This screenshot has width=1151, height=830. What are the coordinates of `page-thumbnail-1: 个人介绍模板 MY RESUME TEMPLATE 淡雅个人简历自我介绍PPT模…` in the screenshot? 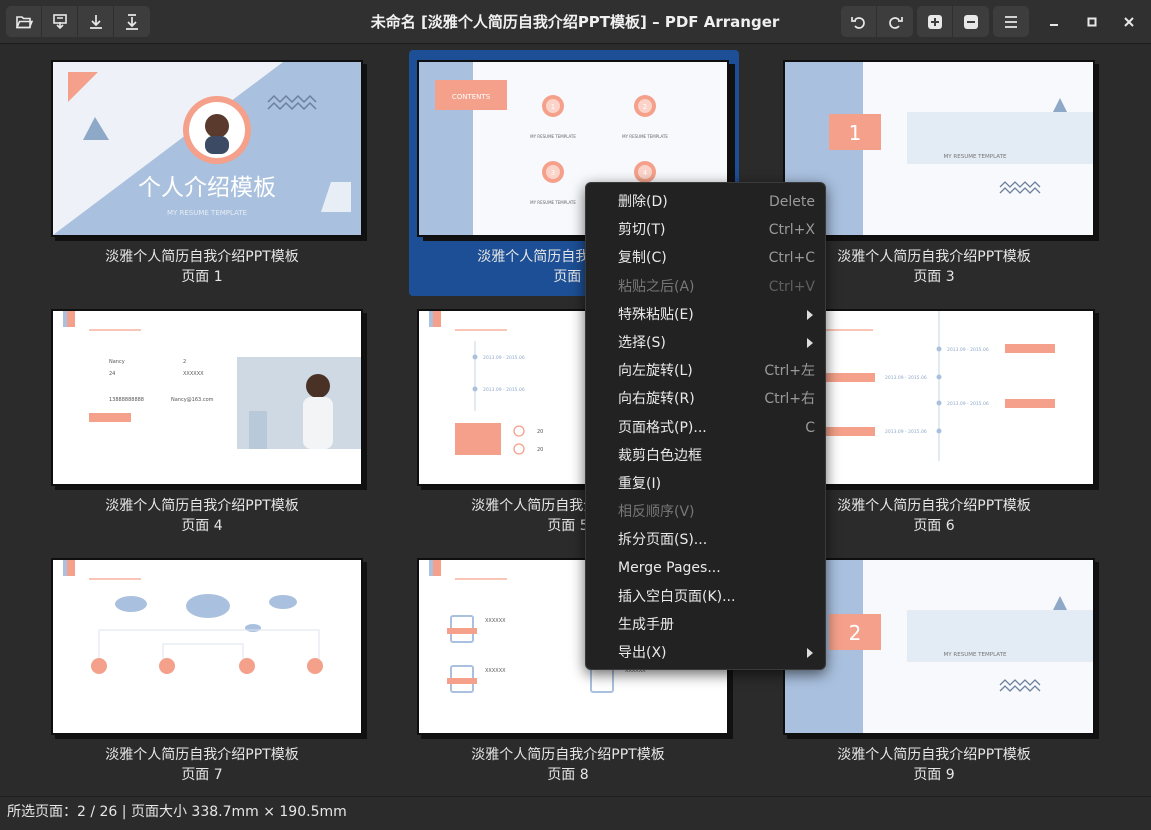 It's located at (202, 173).